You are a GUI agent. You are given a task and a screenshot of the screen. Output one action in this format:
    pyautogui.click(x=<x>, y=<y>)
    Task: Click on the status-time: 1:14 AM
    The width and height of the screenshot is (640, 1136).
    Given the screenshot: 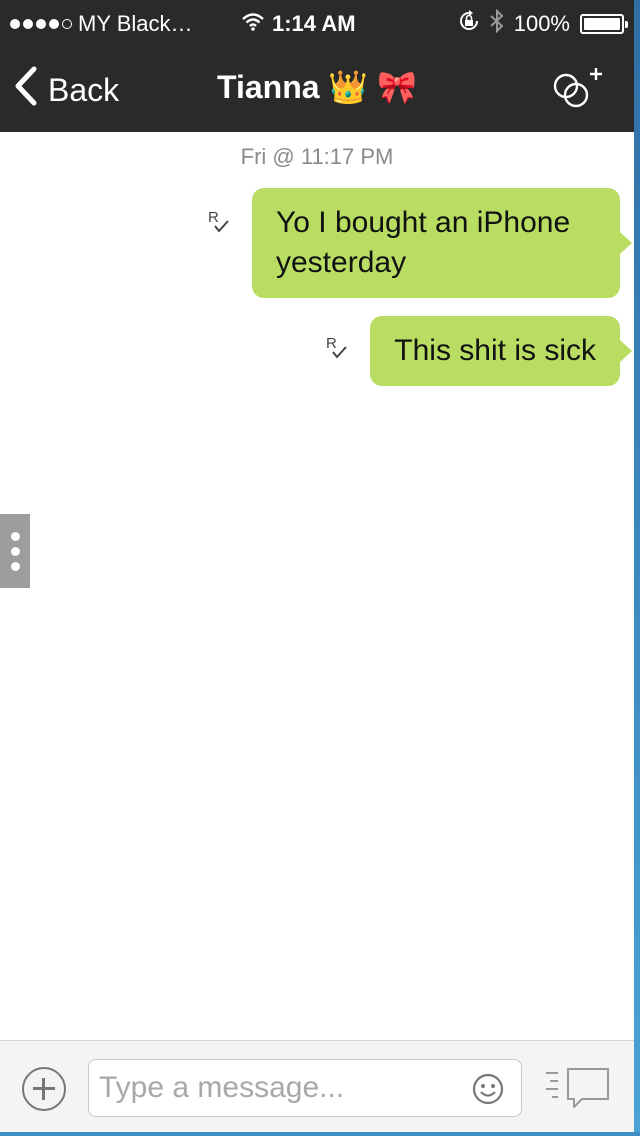 What is the action you would take?
    pyautogui.click(x=314, y=23)
    